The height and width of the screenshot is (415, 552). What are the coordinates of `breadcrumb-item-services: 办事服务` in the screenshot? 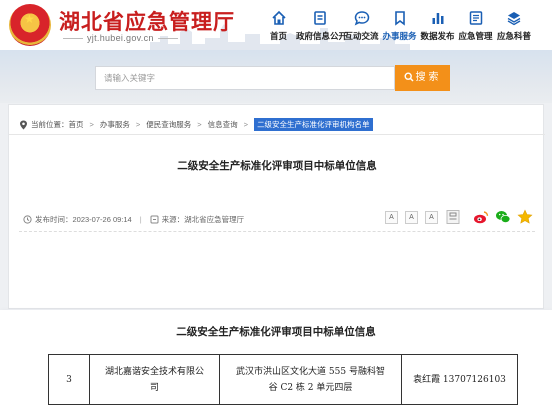 It's located at (115, 124).